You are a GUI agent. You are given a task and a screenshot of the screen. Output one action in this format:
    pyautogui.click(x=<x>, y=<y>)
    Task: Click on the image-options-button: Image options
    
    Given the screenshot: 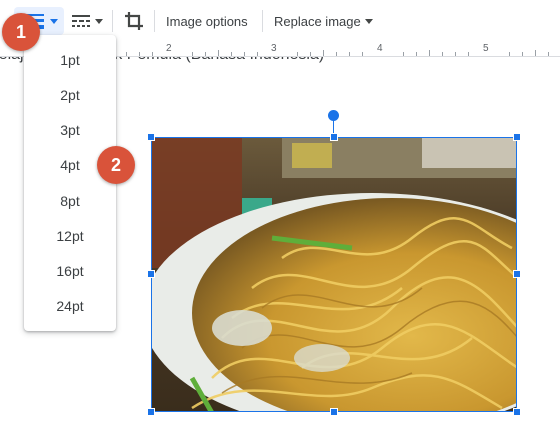 What is the action you would take?
    pyautogui.click(x=207, y=21)
    